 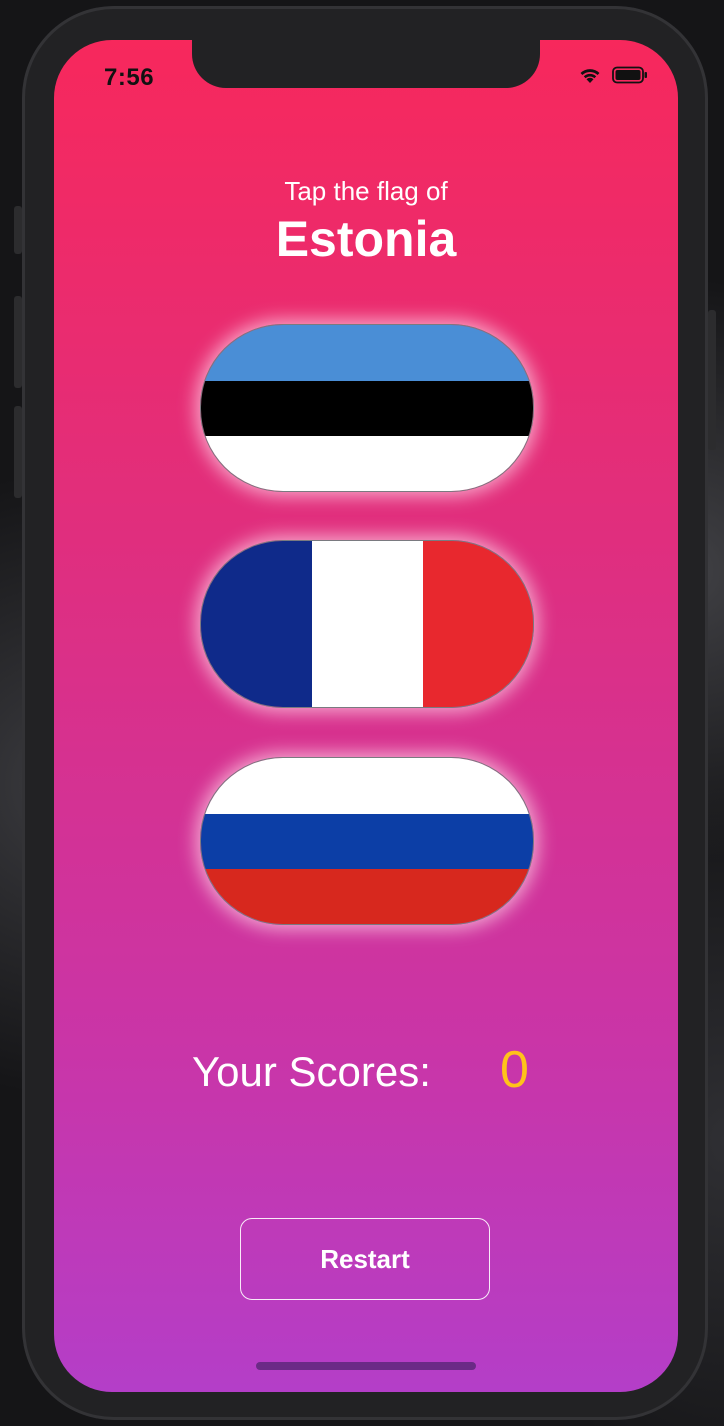 I want to click on russia-blue-stripe, so click(x=367, y=841).